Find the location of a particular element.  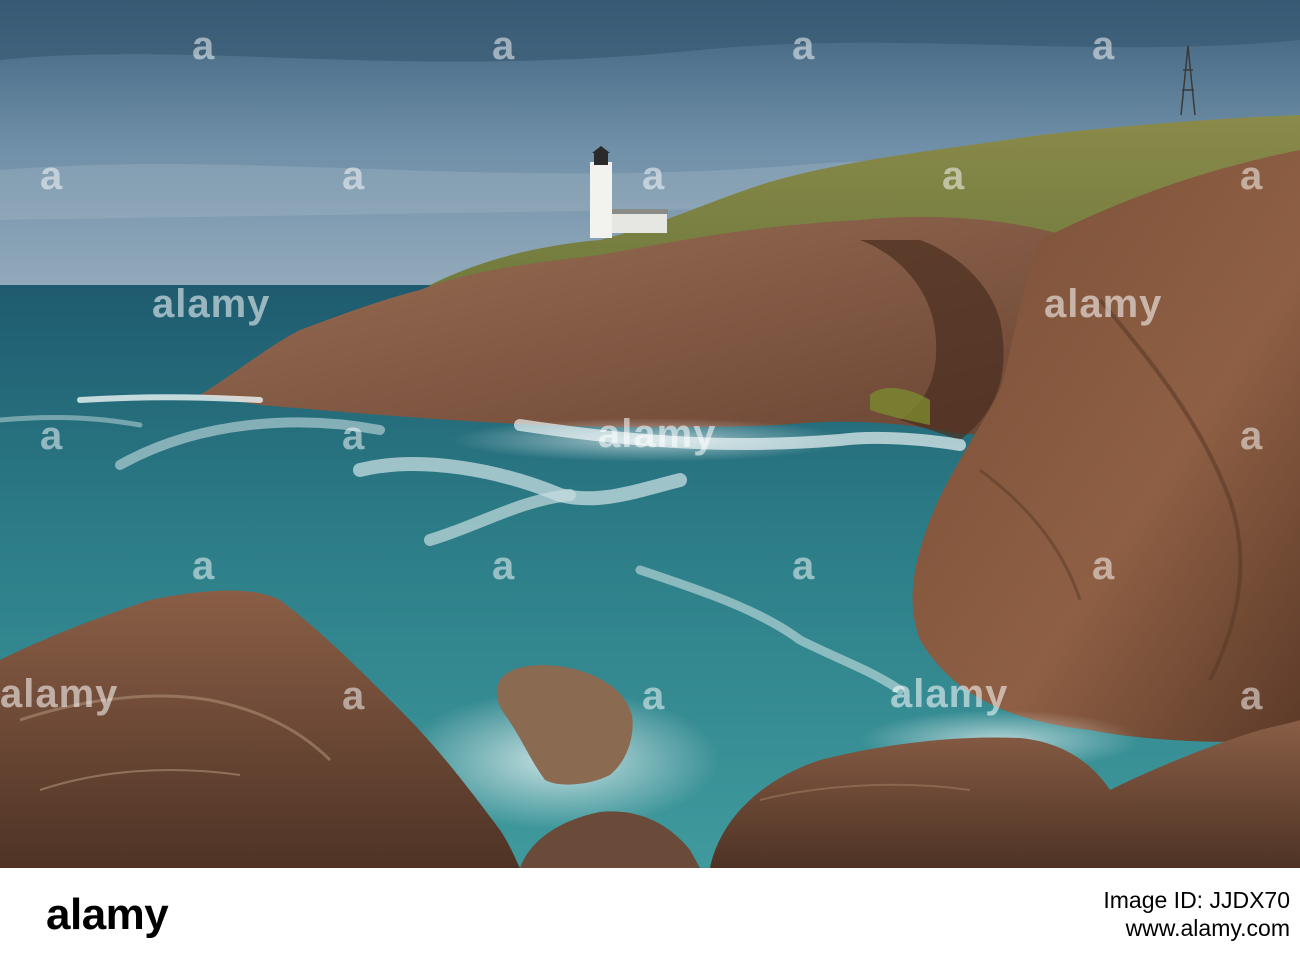

site-url: www.alamy.com is located at coordinates (1207, 928).